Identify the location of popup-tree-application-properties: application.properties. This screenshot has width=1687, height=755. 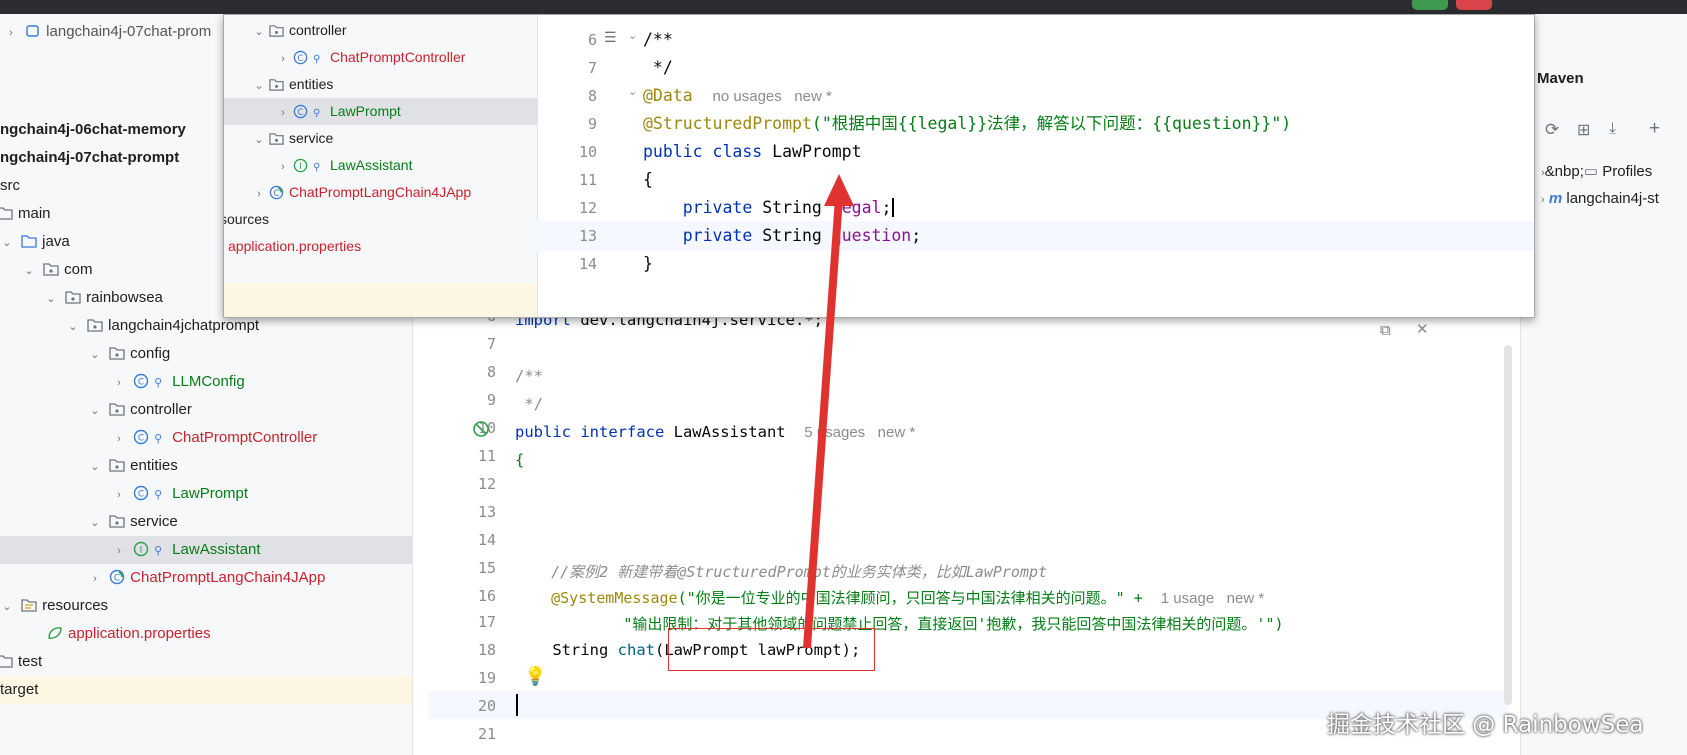
(294, 246).